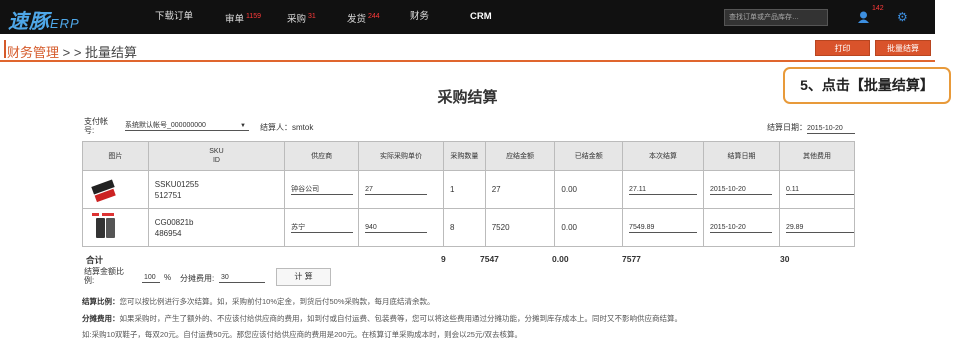 The image size is (955, 346). I want to click on sku-cell: CG00821b 486954, so click(216, 227).